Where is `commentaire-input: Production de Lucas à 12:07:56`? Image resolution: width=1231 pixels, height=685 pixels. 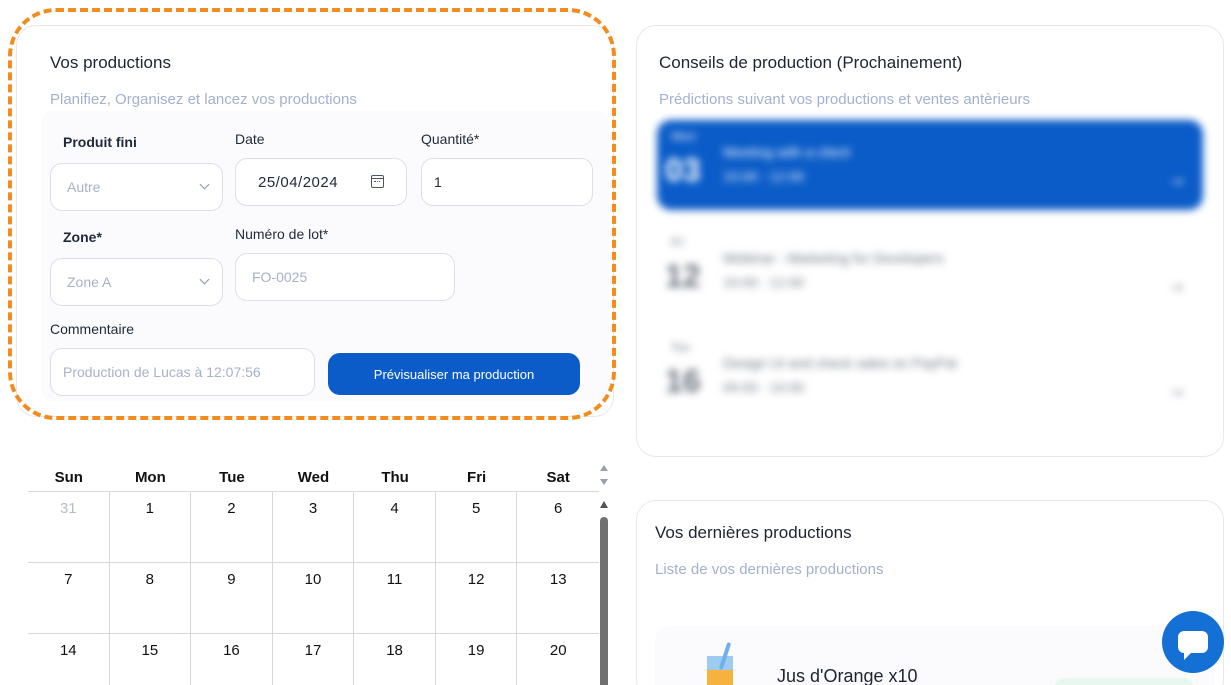
commentaire-input: Production de Lucas à 12:07:56 is located at coordinates (182, 372).